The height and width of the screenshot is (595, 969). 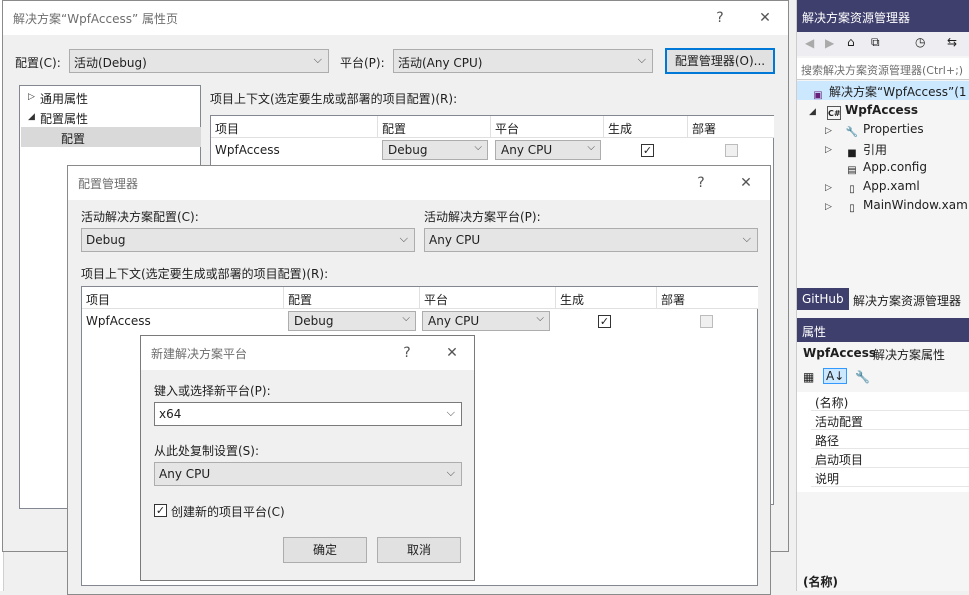 What do you see at coordinates (199, 61) in the screenshot?
I see `config-select: 活动(Debug) ⌵` at bounding box center [199, 61].